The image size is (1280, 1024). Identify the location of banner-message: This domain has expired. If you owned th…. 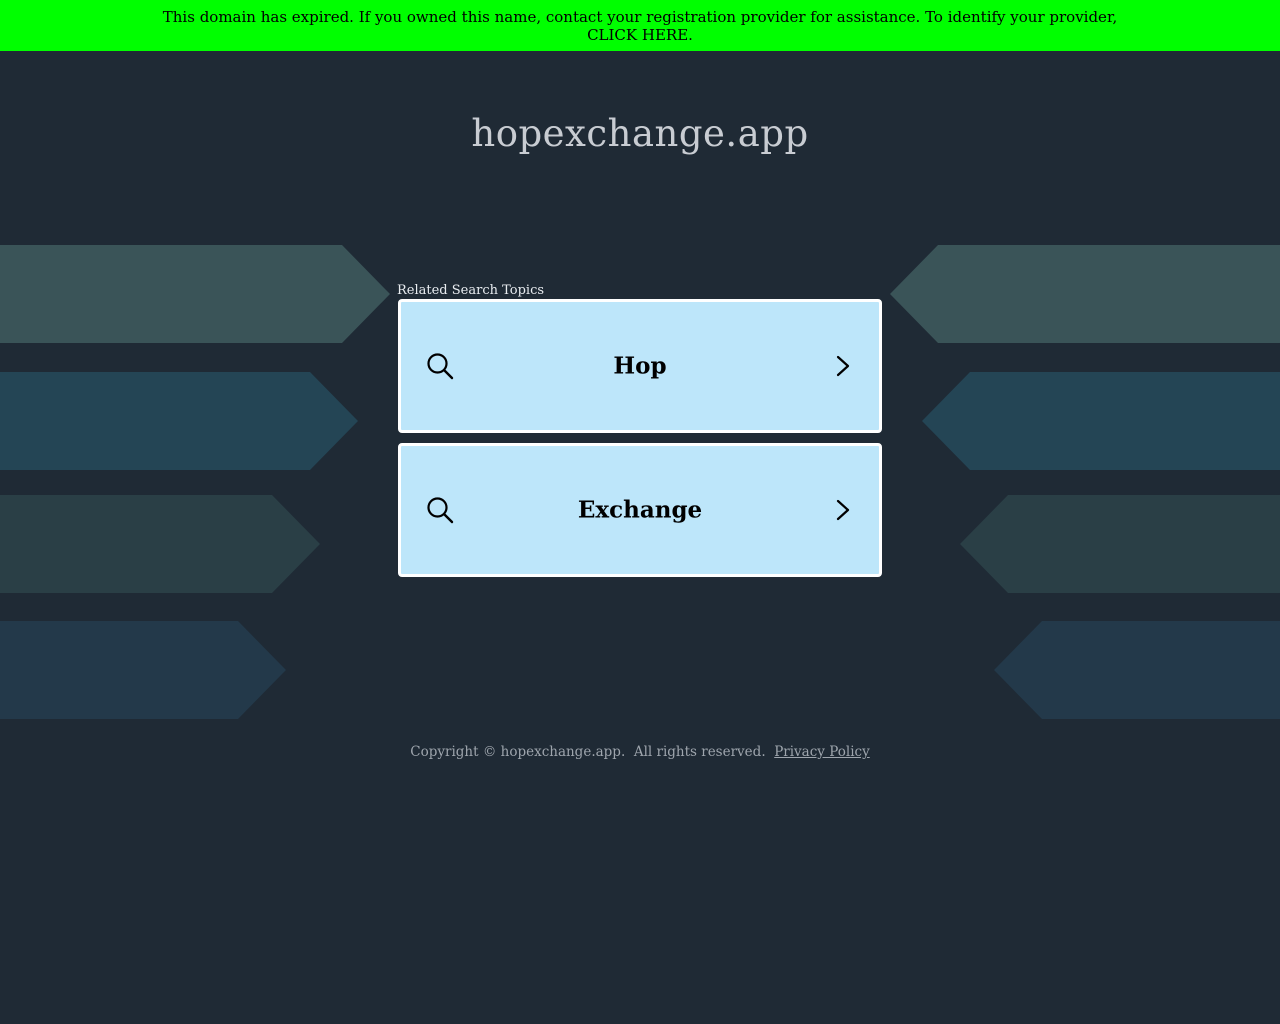
(640, 17).